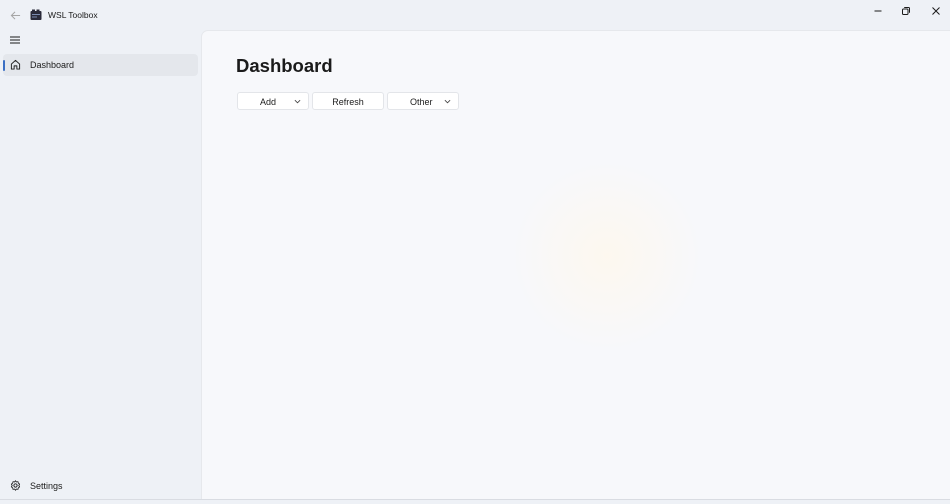 The image size is (950, 504). What do you see at coordinates (73, 15) in the screenshot?
I see `app-title: WSL Toolbox` at bounding box center [73, 15].